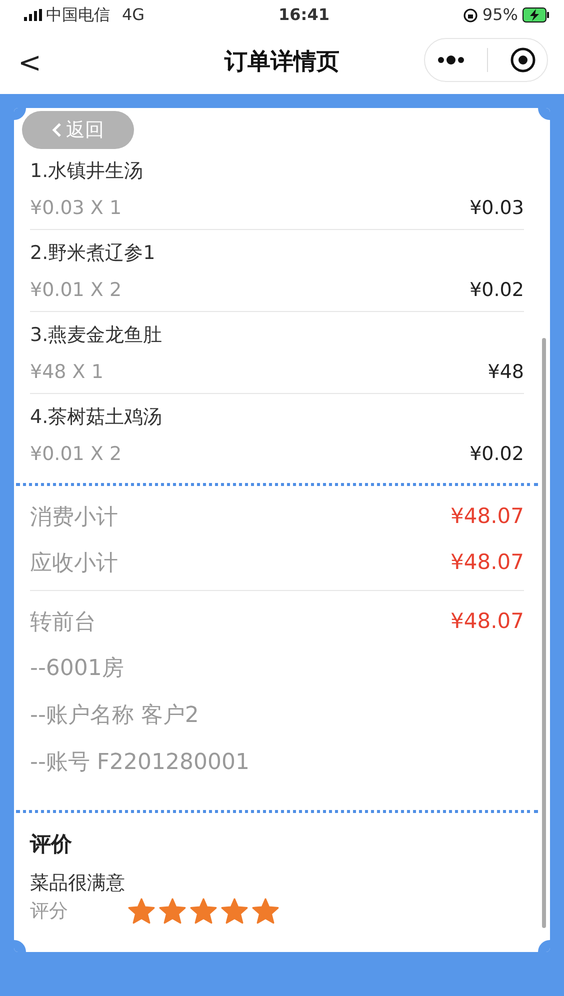 This screenshot has height=996, width=564. I want to click on summary-label: 应收小计, so click(74, 564).